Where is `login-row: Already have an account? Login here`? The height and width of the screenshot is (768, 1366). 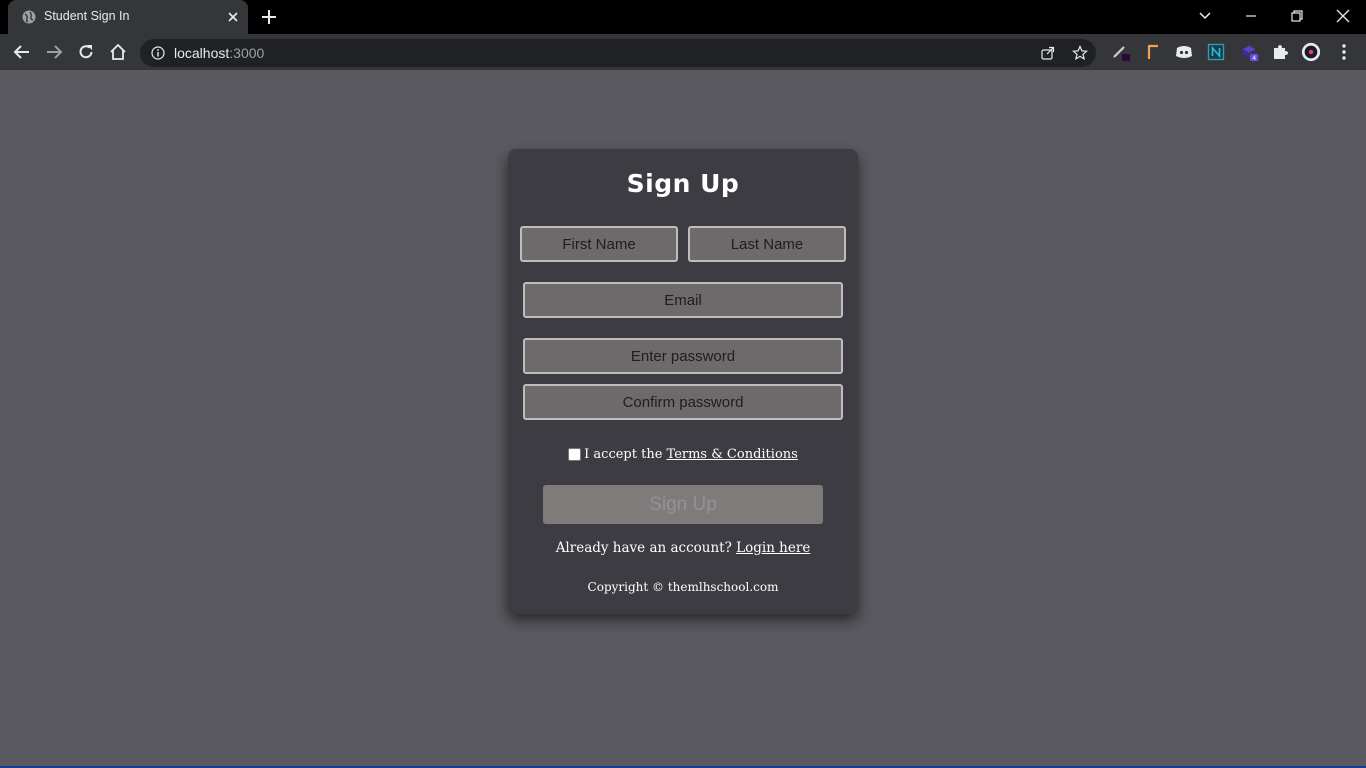 login-row: Already have an account? Login here is located at coordinates (683, 548).